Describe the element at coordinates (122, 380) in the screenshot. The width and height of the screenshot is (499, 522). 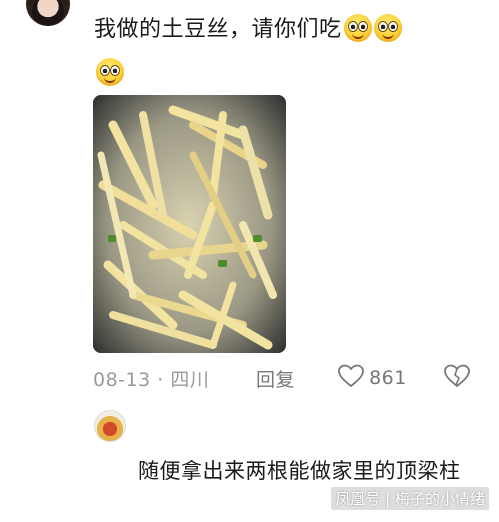
I see `comment-date: 08-13` at that location.